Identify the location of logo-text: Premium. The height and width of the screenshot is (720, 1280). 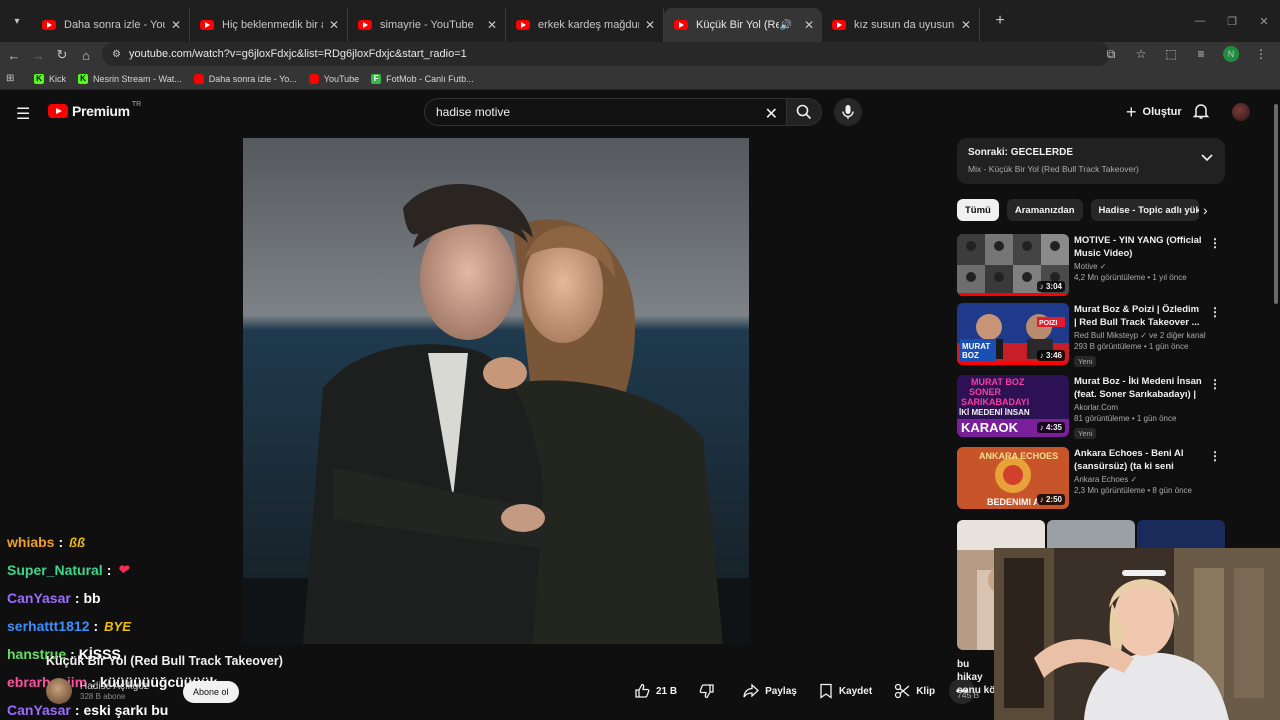
(101, 111).